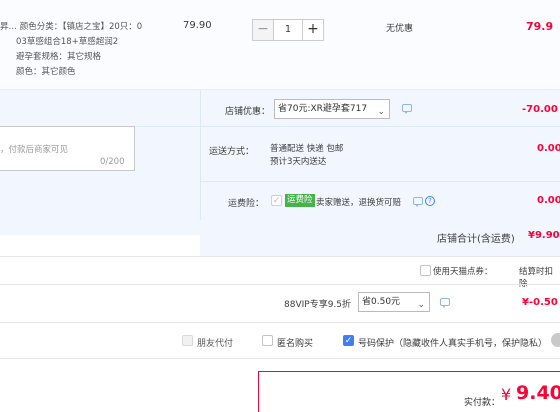 This screenshot has width=560, height=412. What do you see at coordinates (307, 149) in the screenshot?
I see `shipping-method-line: 普通配送 快递 包邮` at bounding box center [307, 149].